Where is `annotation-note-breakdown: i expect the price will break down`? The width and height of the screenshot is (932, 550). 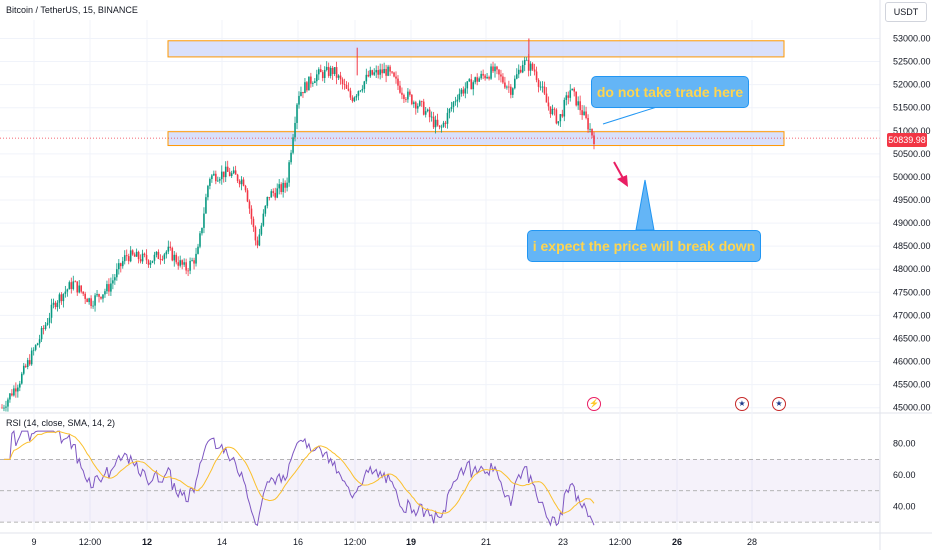
annotation-note-breakdown: i expect the price will break down is located at coordinates (644, 246).